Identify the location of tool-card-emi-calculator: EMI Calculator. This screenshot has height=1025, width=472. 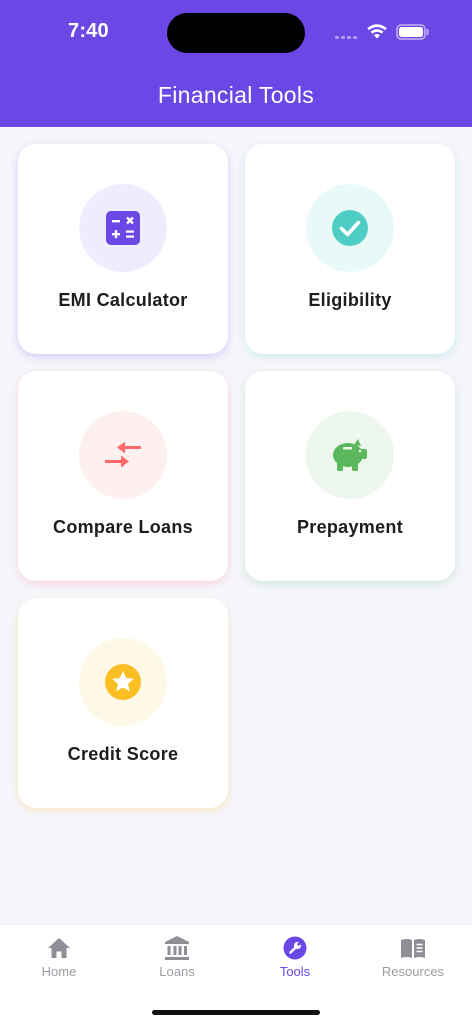
(123, 249).